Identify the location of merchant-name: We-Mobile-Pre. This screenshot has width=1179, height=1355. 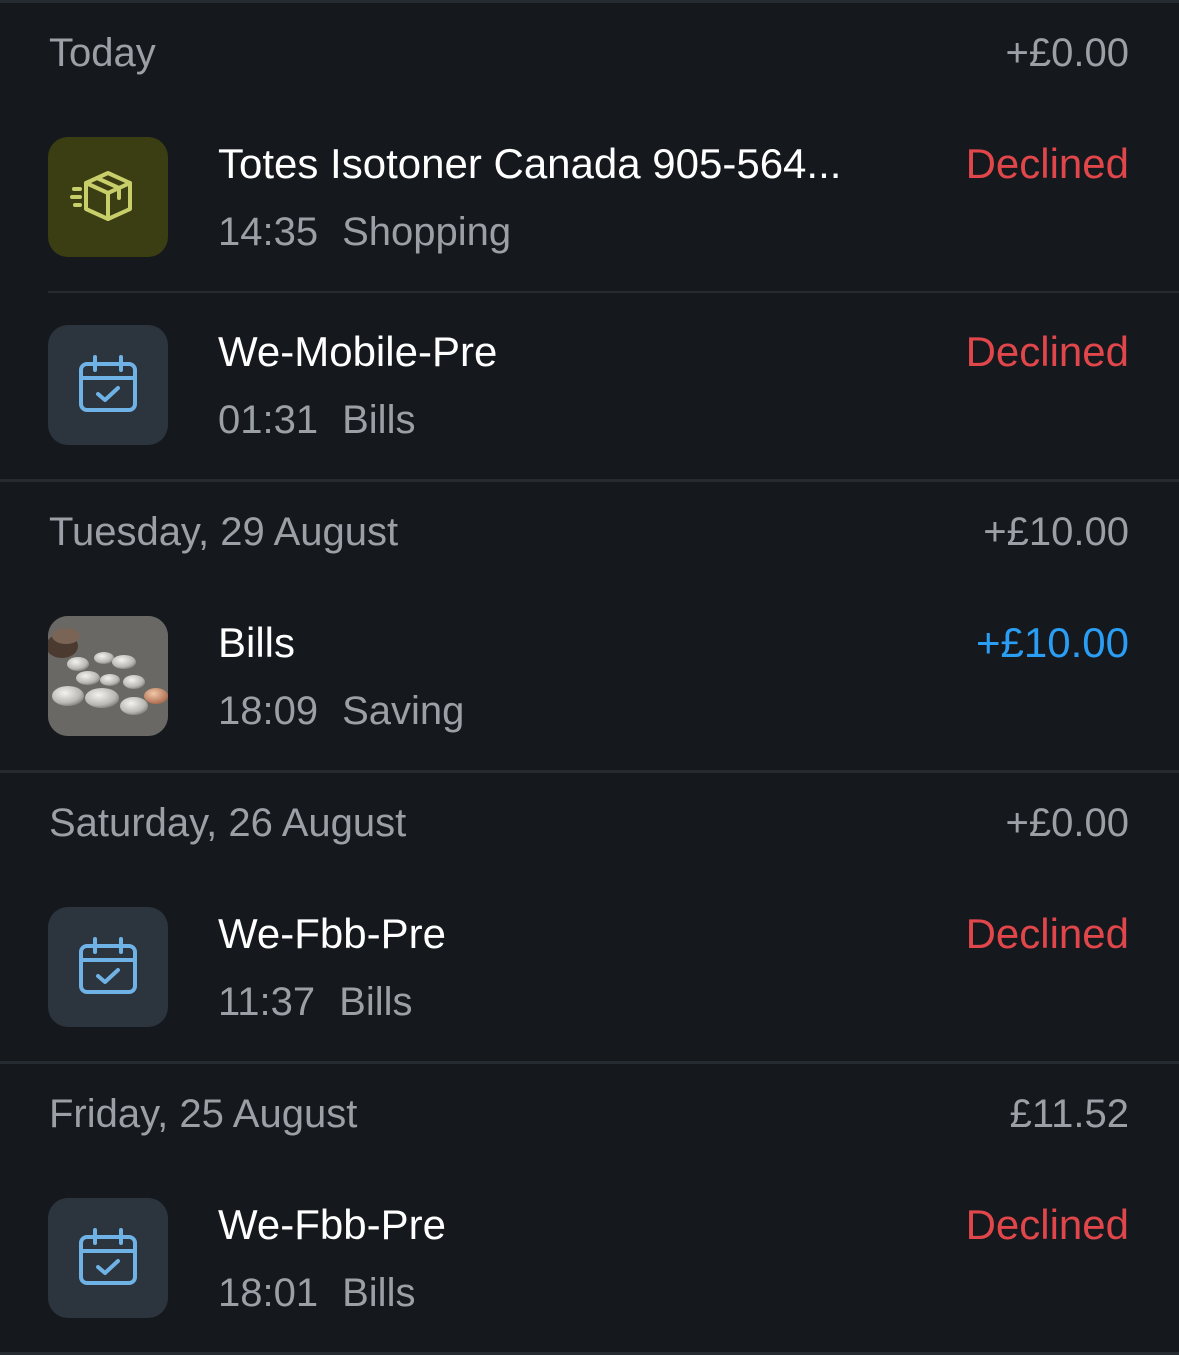
(358, 351).